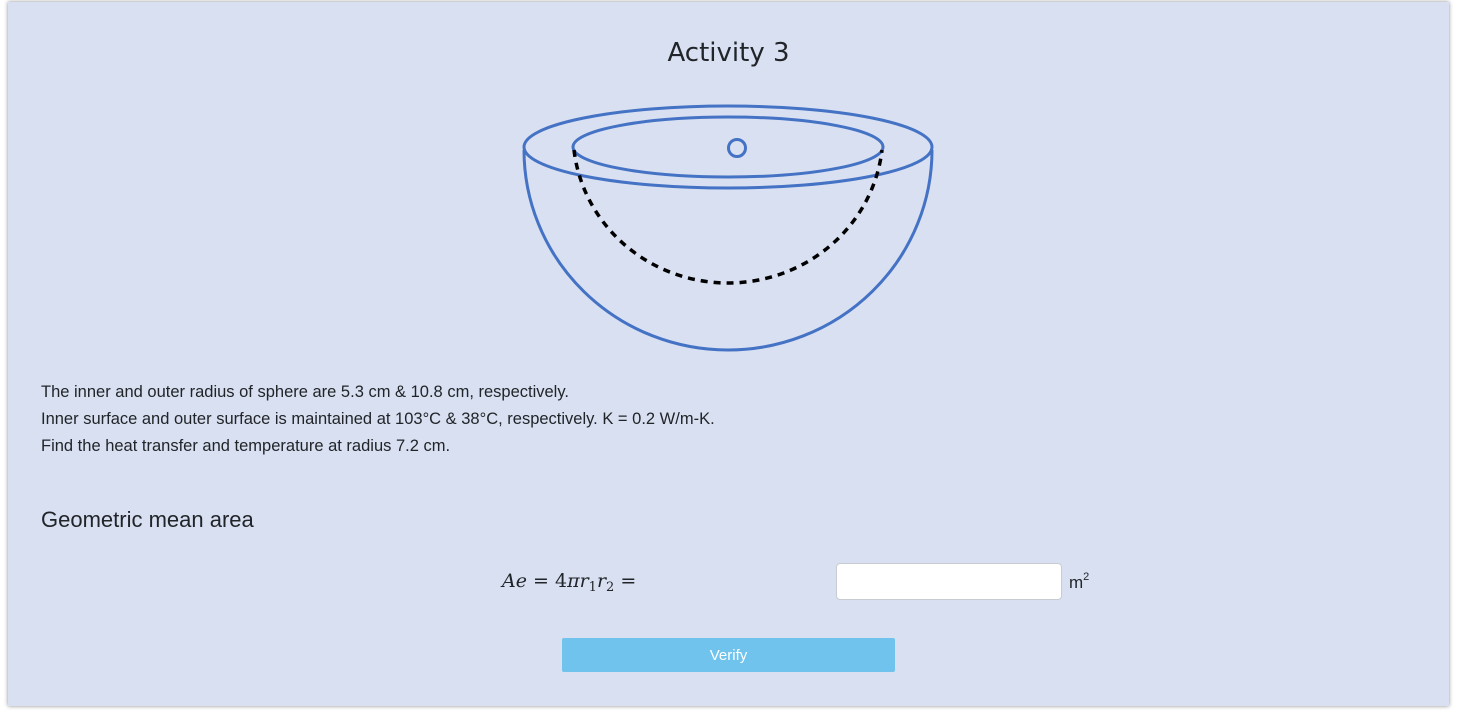 The image size is (1458, 711). I want to click on formula-r1: r, so click(584, 581).